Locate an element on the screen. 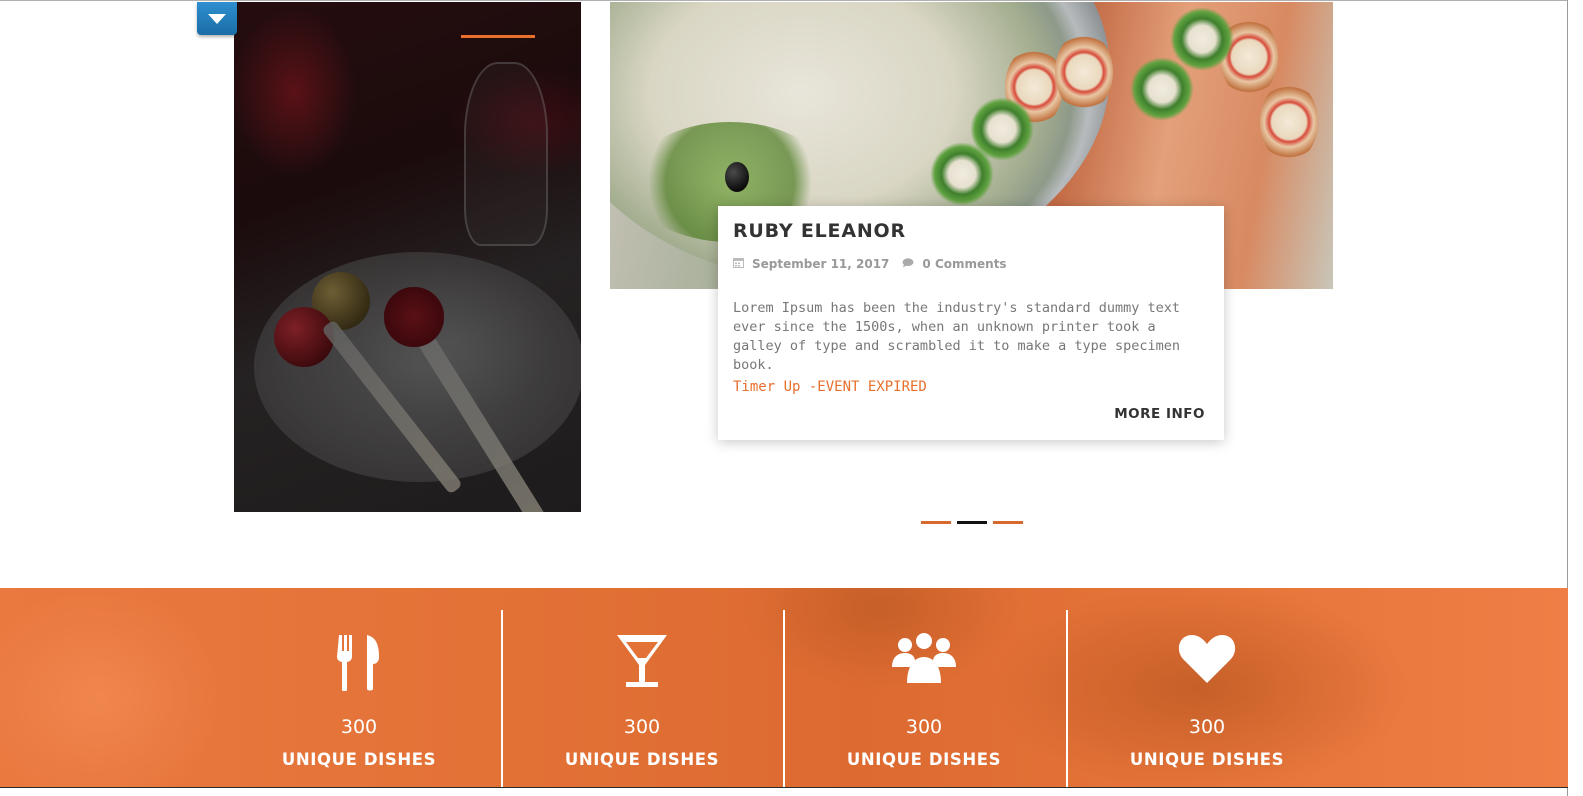 The image size is (1583, 796). chevron-down-icon is located at coordinates (217, 19).